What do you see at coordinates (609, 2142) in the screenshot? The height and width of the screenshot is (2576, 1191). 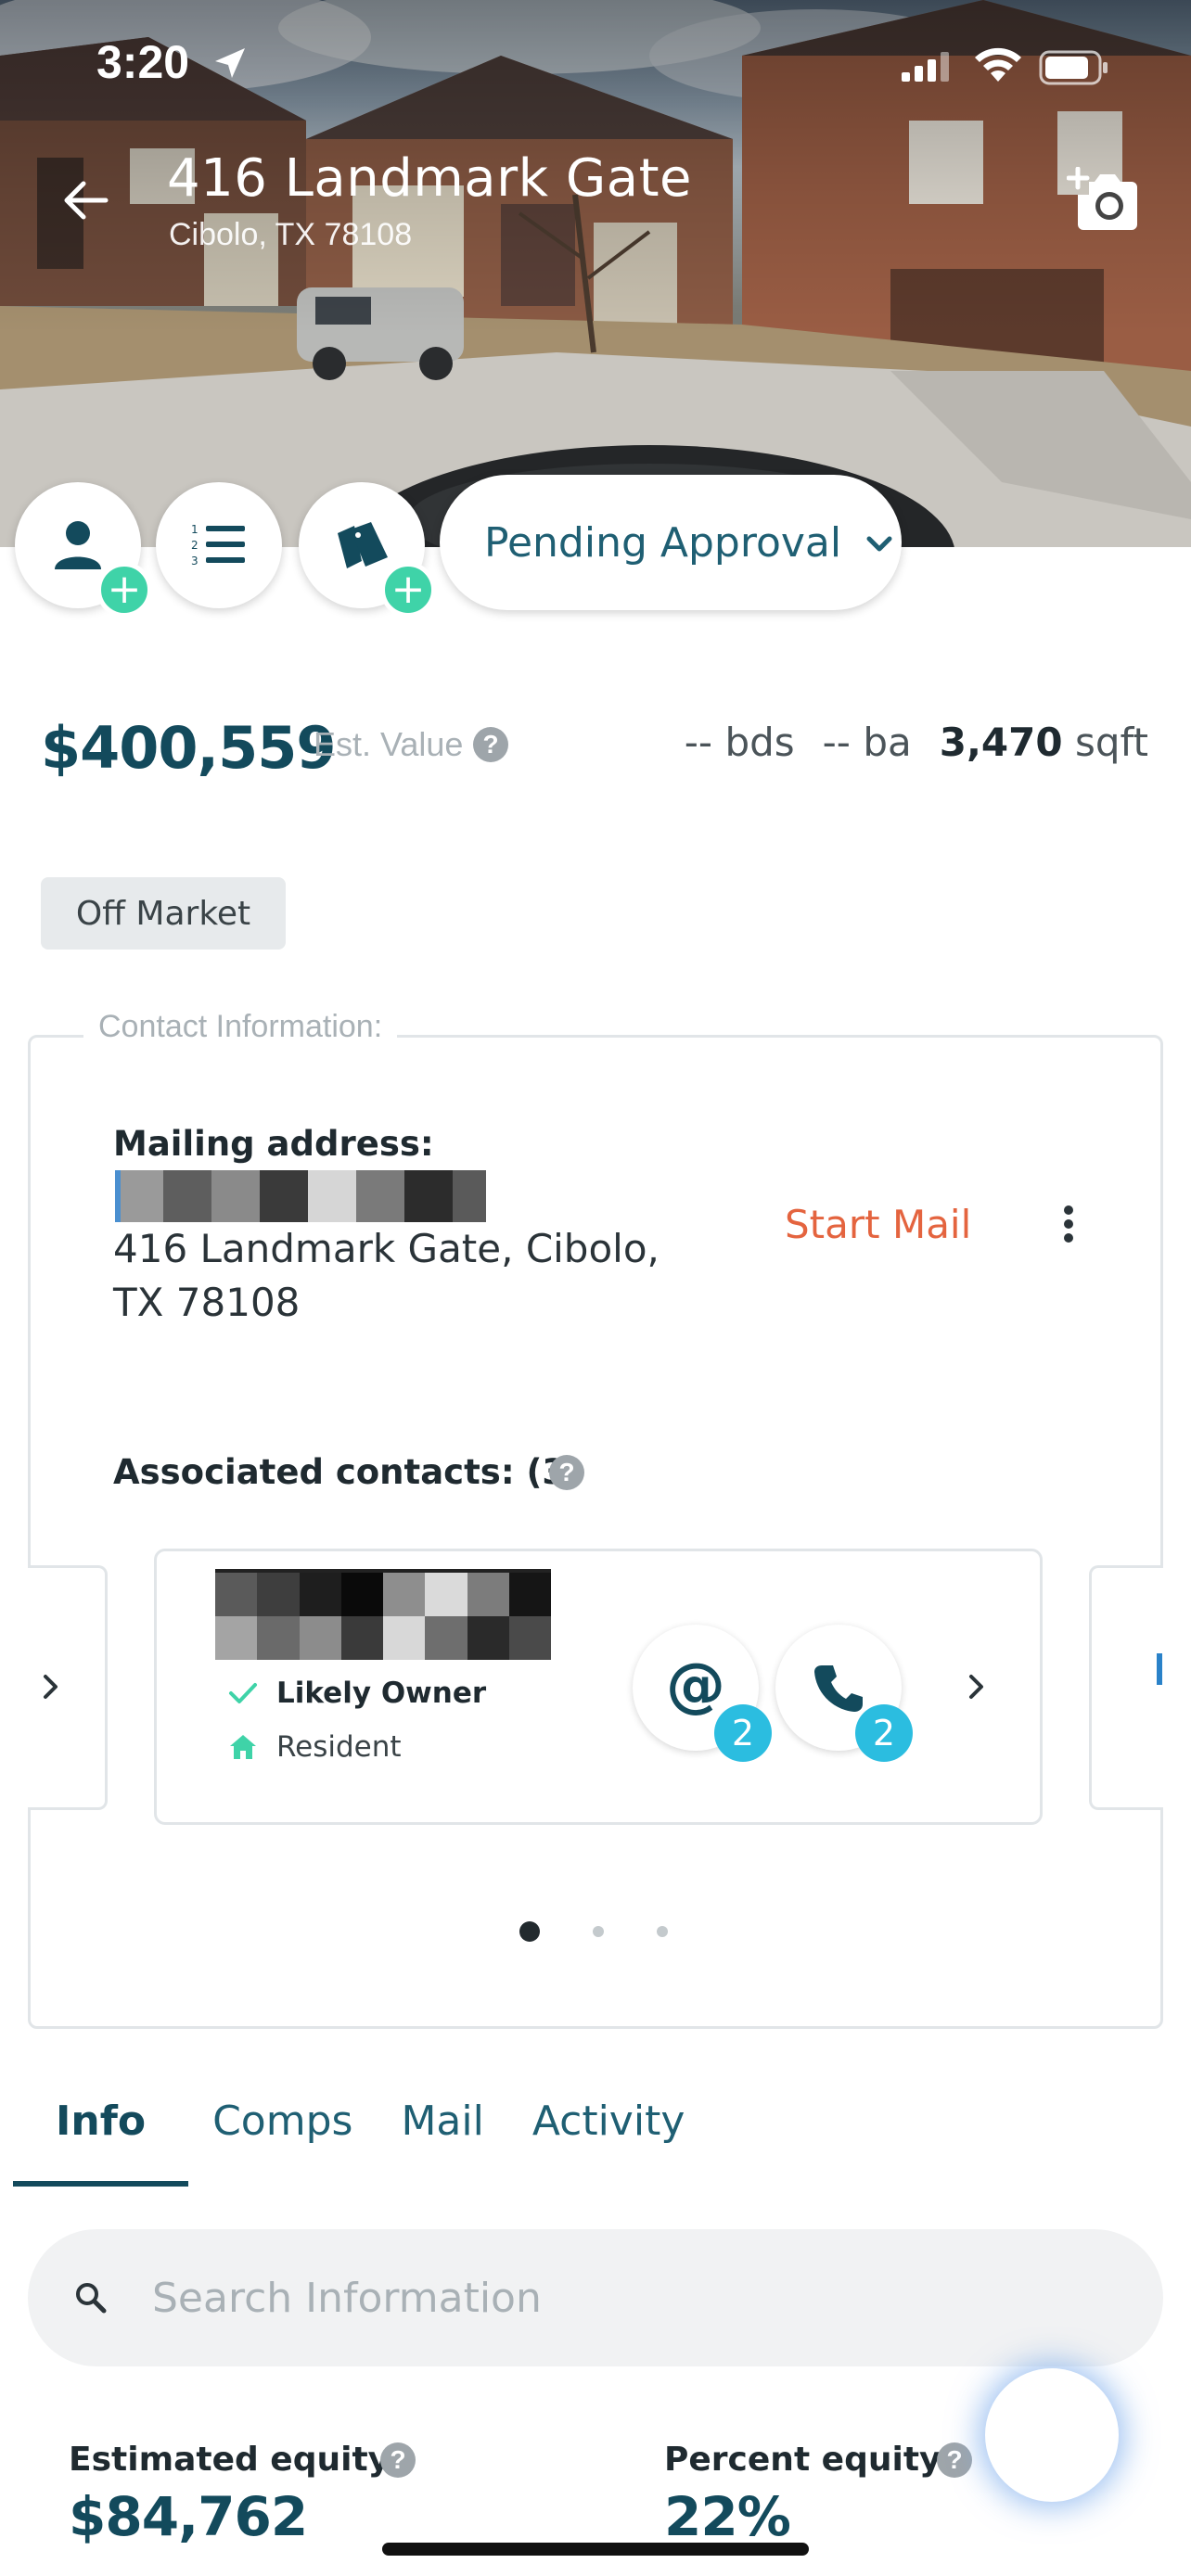 I see `tab-activity: Activity` at bounding box center [609, 2142].